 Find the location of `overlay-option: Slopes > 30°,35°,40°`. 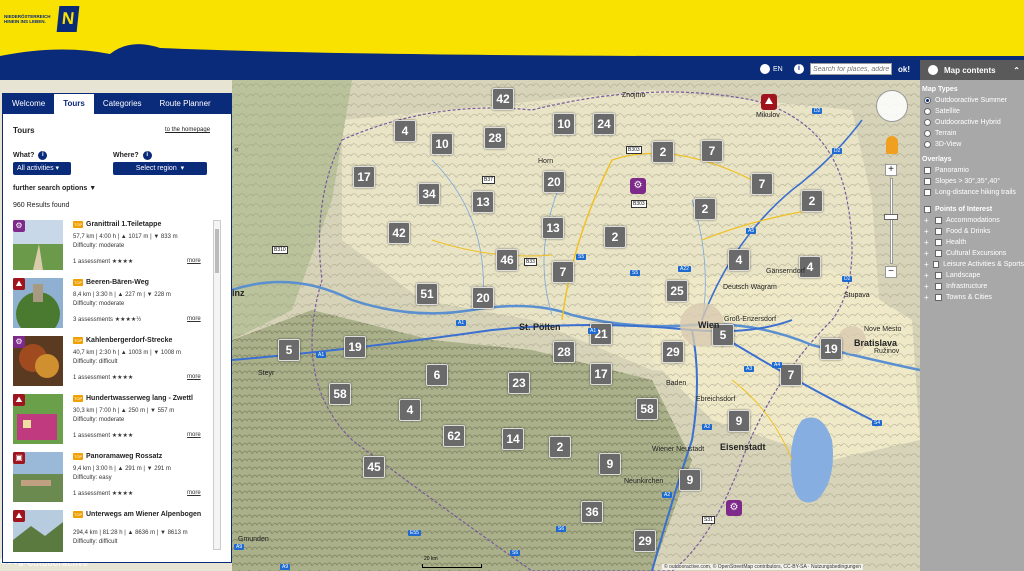

overlay-option: Slopes > 30°,35°,40° is located at coordinates (972, 181).